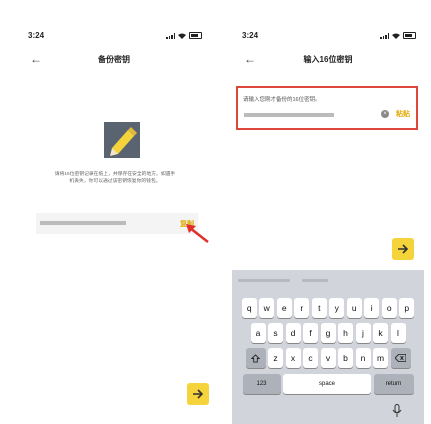  What do you see at coordinates (363, 333) in the screenshot?
I see `key-j: j` at bounding box center [363, 333].